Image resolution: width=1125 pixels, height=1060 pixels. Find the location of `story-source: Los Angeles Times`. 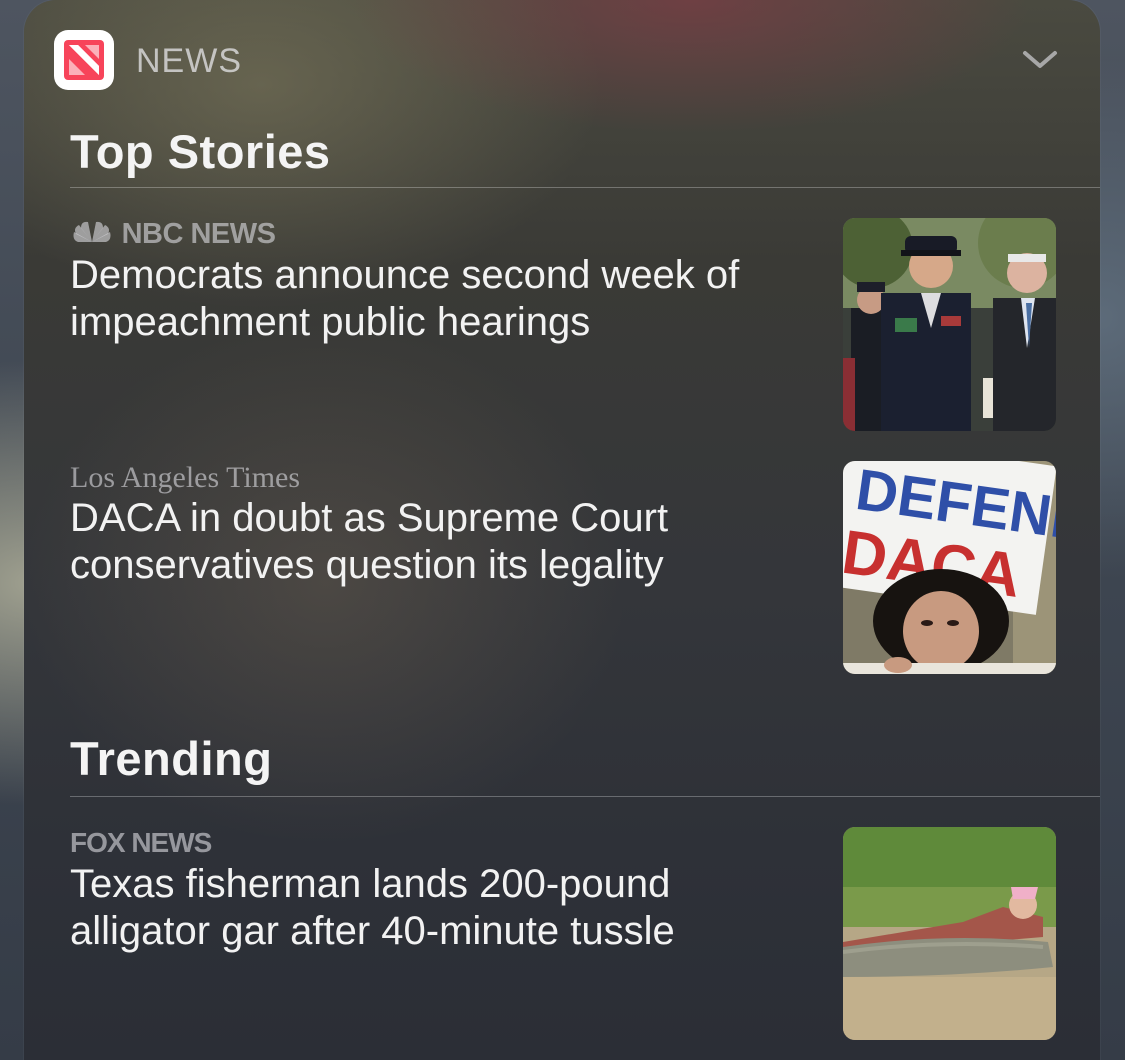

story-source: Los Angeles Times is located at coordinates (185, 477).